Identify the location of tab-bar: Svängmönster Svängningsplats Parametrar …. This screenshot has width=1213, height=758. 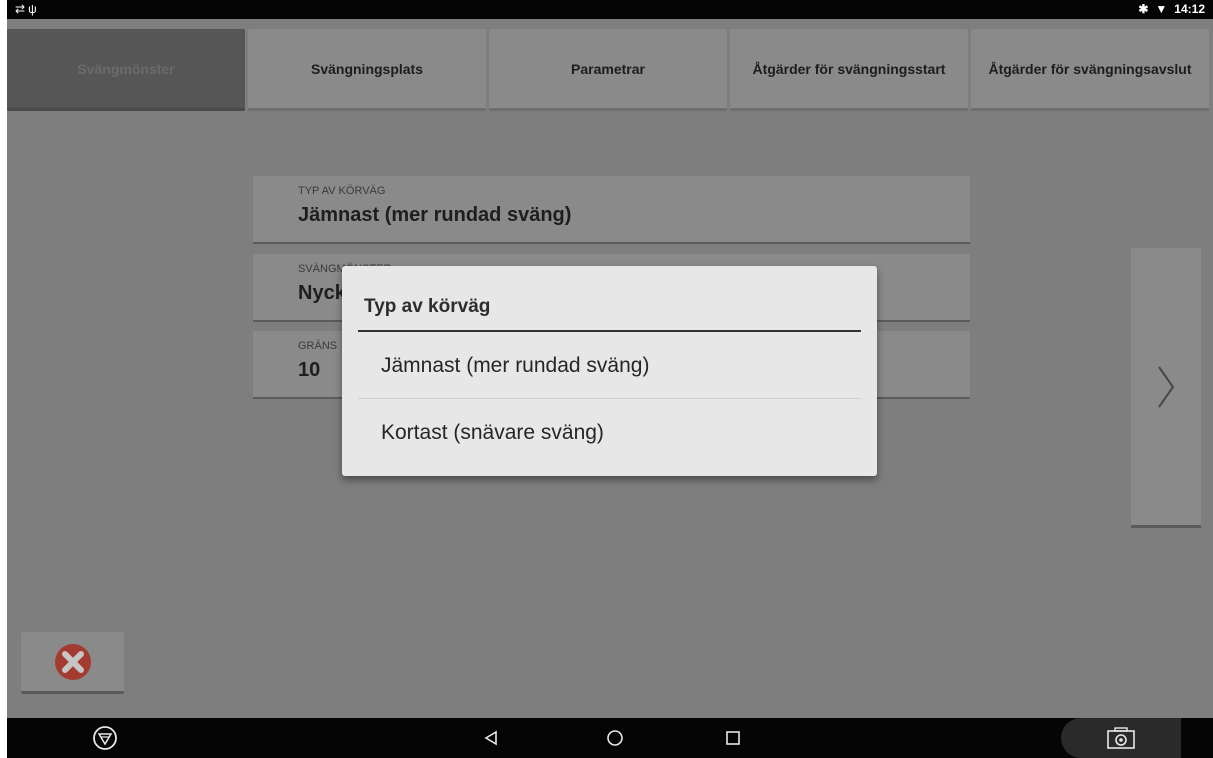
(610, 71).